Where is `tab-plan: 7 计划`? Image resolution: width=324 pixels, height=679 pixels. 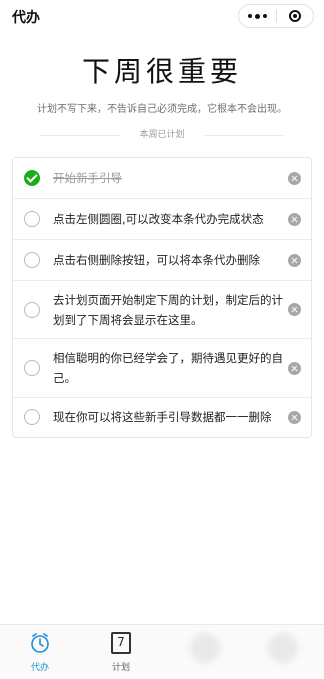 tab-plan: 7 计划 is located at coordinates (121, 652).